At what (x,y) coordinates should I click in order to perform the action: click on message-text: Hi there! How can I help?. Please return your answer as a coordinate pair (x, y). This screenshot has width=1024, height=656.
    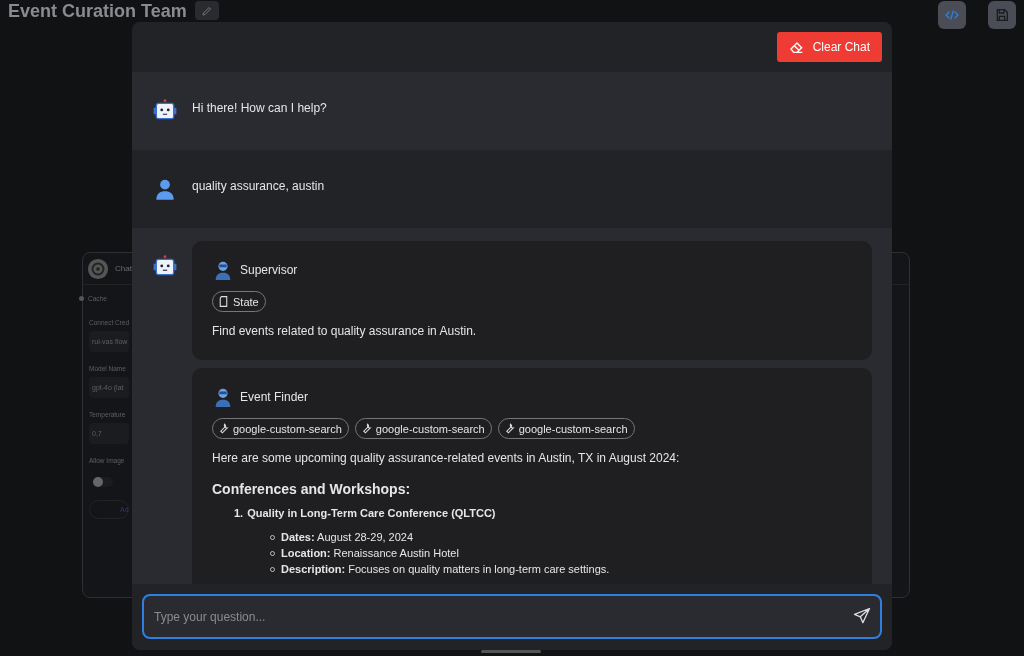
    Looking at the image, I should click on (259, 108).